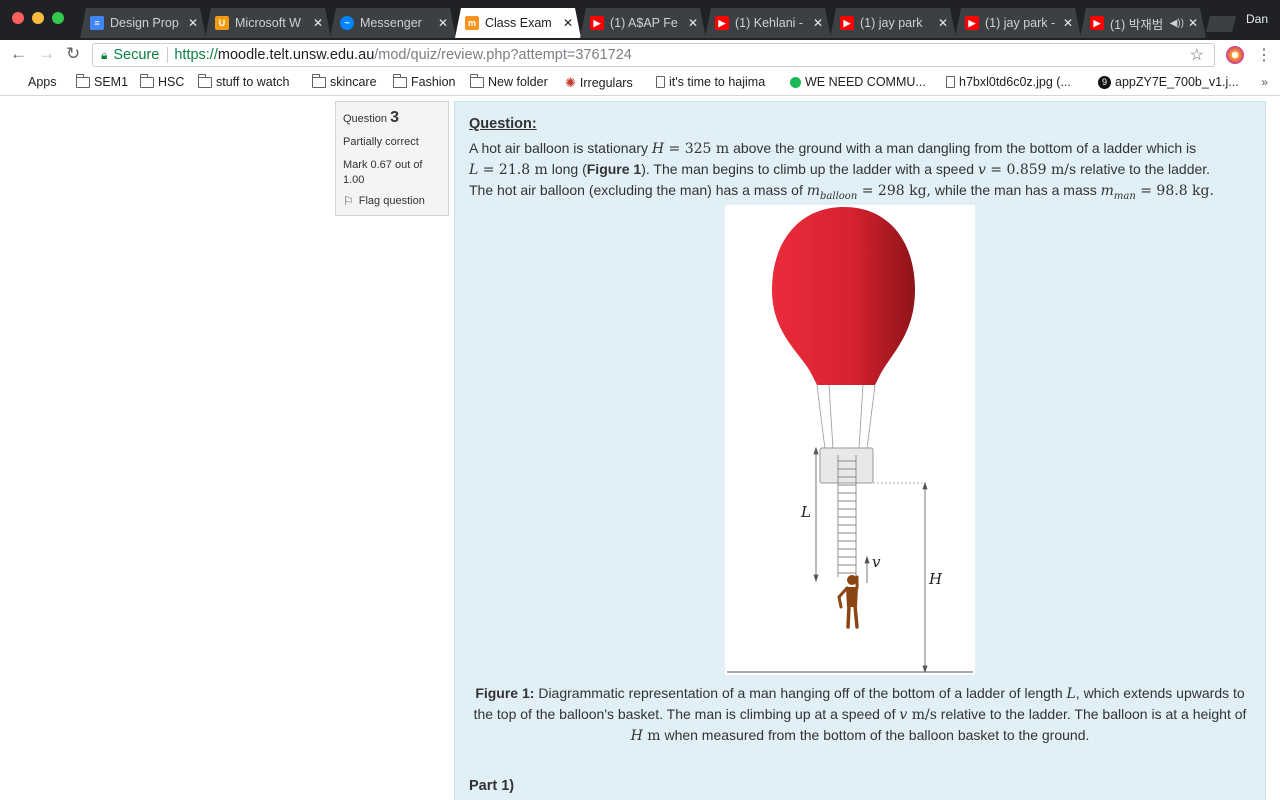 The image size is (1280, 800). What do you see at coordinates (171, 82) in the screenshot?
I see `bookmark-label: HSC` at bounding box center [171, 82].